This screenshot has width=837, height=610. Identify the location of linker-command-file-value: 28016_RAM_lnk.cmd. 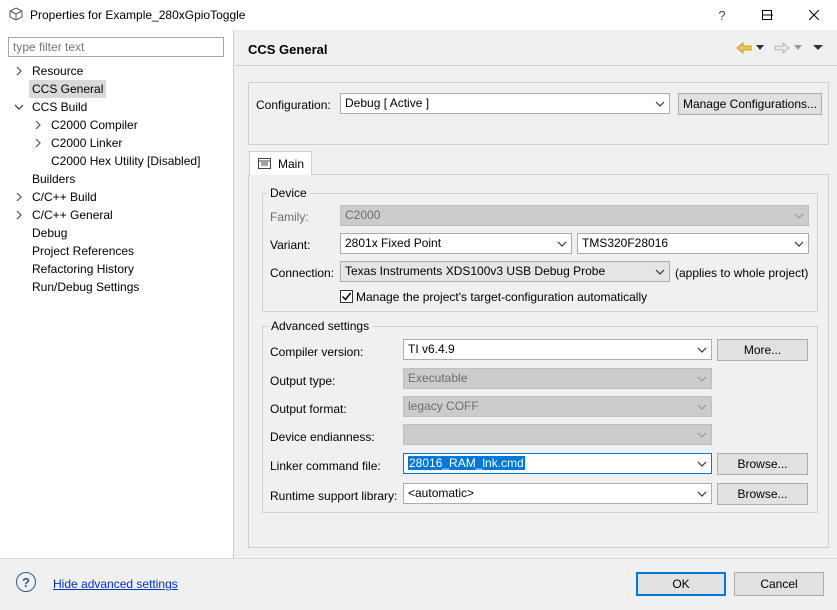
(466, 463).